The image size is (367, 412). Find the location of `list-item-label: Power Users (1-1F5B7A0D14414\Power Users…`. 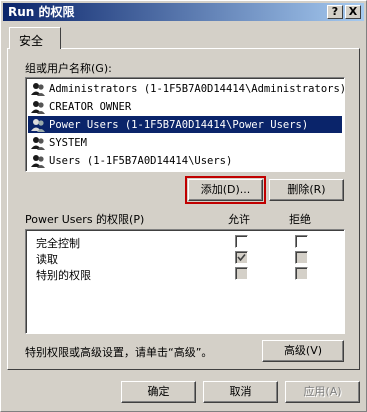

list-item-label: Power Users (1-1F5B7A0D14414\Power Users… is located at coordinates (179, 124).